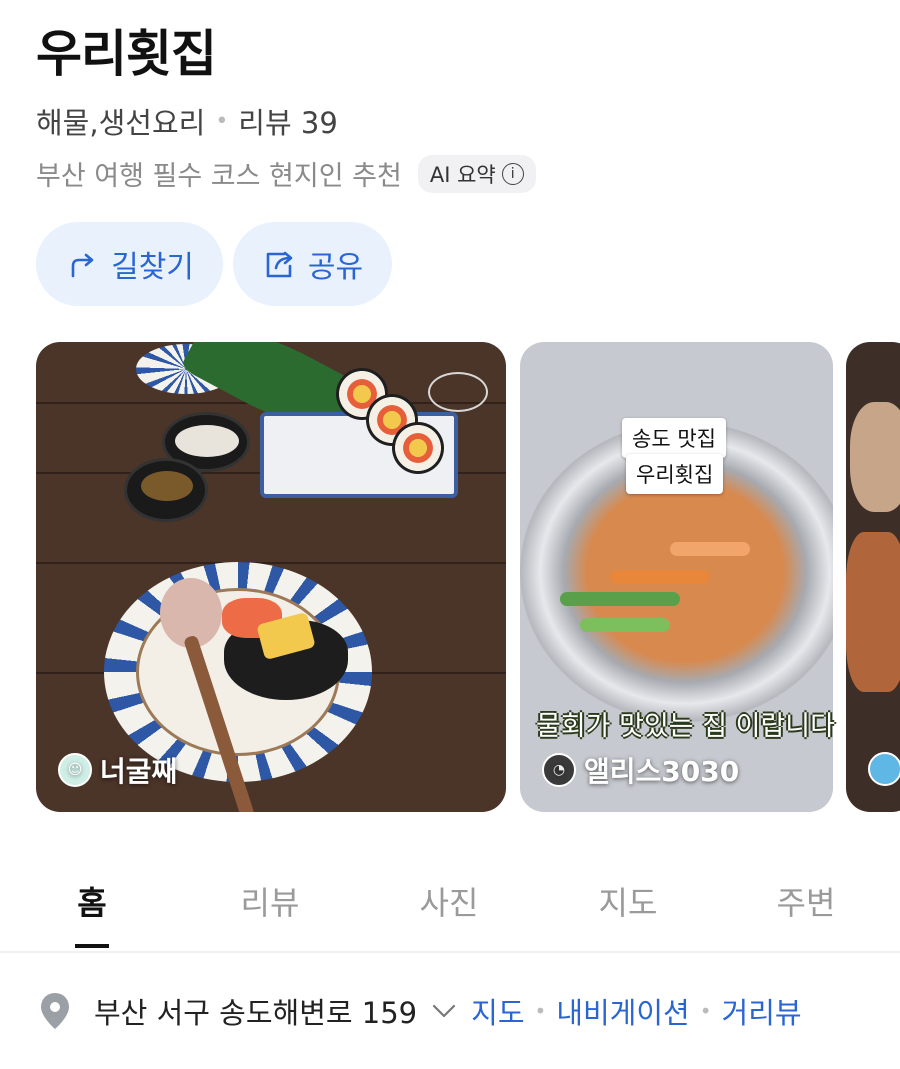 This screenshot has width=900, height=1069. Describe the element at coordinates (512, 173) in the screenshot. I see `info-icon: i` at that location.